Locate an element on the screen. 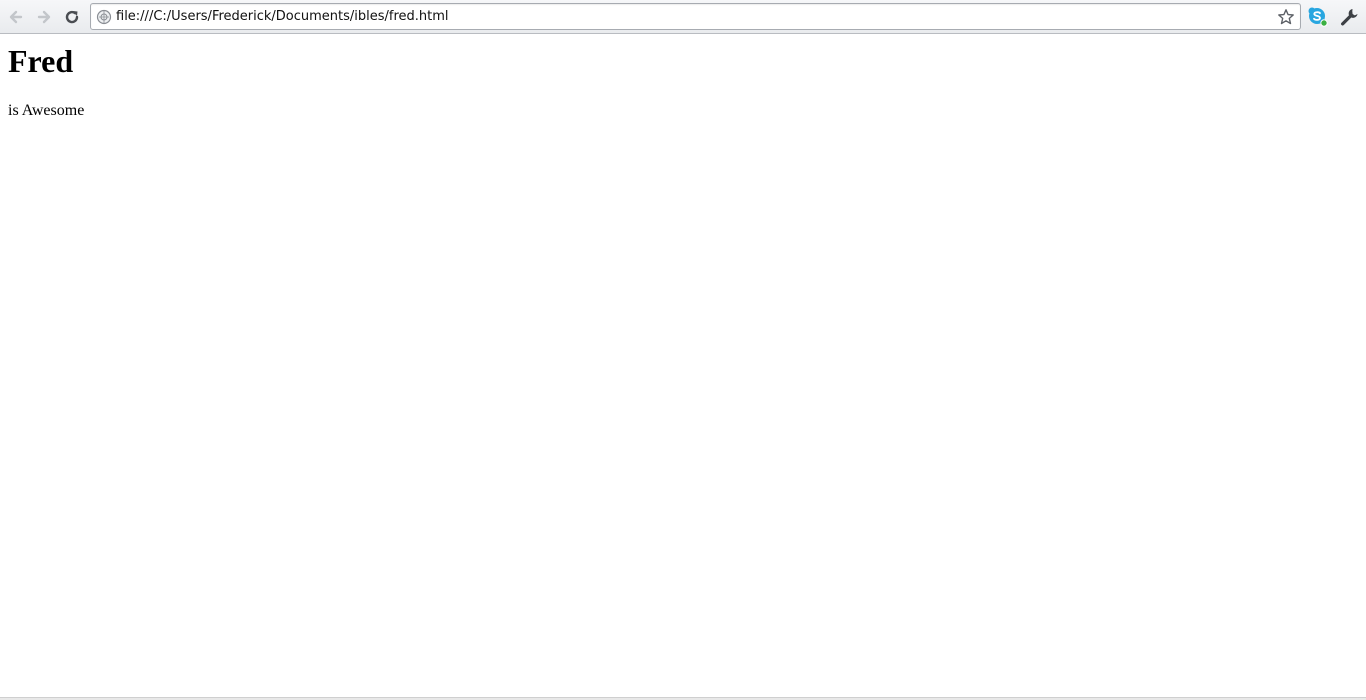  reload-icon is located at coordinates (72, 17).